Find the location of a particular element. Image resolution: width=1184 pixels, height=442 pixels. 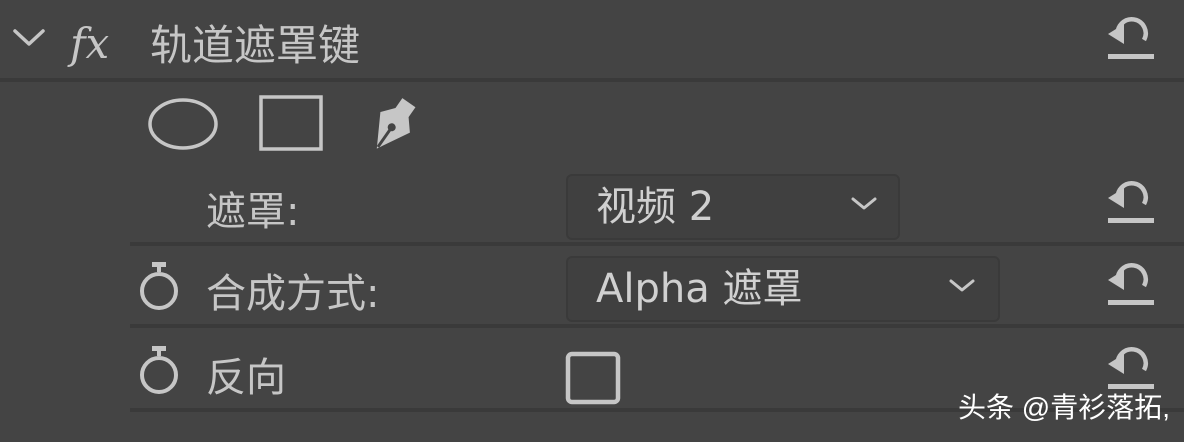

mask-value: 视频 2 is located at coordinates (655, 207).